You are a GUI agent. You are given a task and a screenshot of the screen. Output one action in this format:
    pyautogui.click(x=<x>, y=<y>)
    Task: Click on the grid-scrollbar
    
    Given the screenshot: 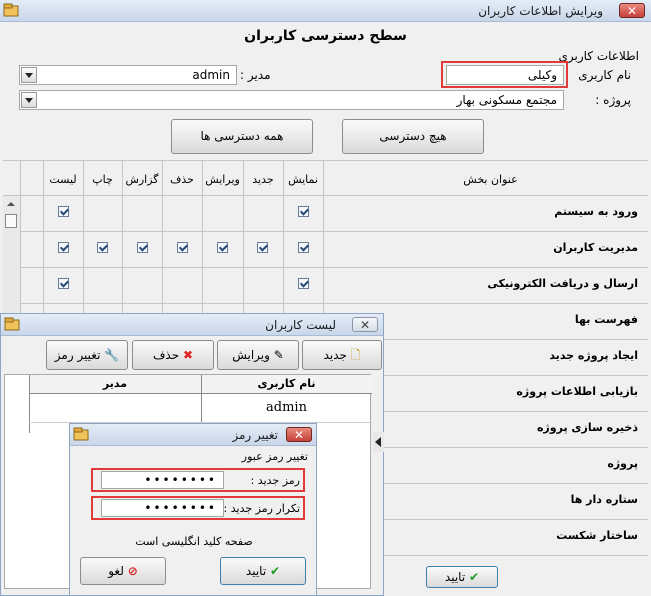 What is the action you would take?
    pyautogui.click(x=11, y=255)
    